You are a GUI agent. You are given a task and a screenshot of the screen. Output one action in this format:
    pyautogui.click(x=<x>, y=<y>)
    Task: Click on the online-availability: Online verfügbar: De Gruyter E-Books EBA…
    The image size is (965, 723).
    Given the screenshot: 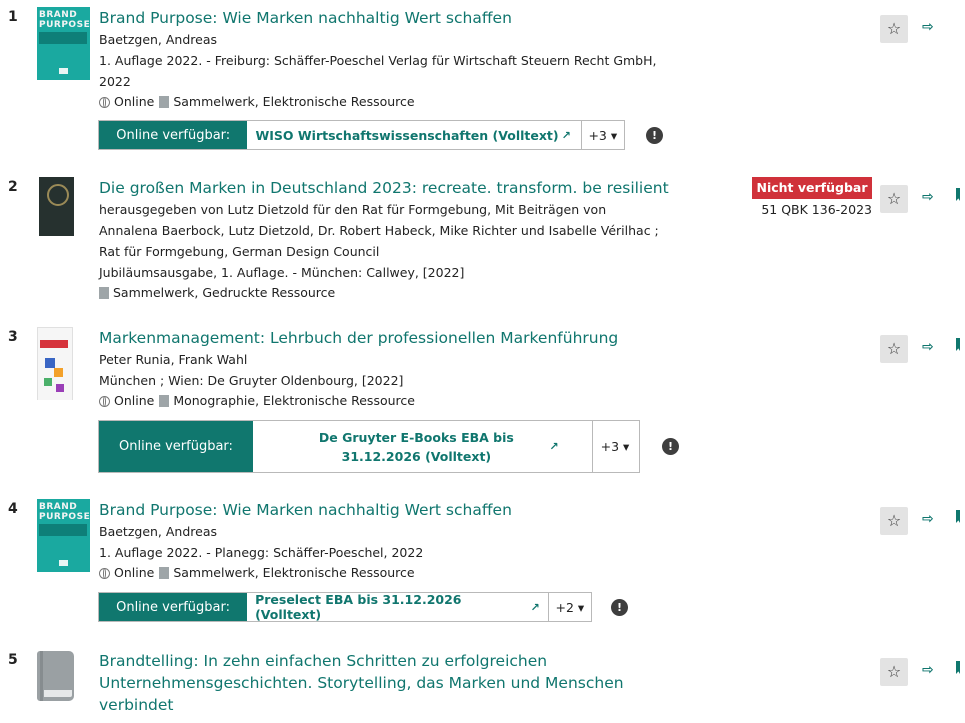 What is the action you would take?
    pyautogui.click(x=369, y=446)
    